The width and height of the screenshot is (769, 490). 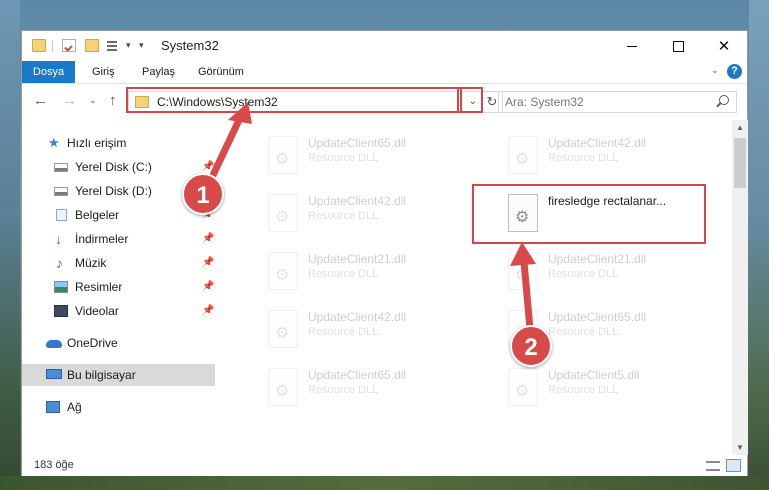 What do you see at coordinates (740, 127) in the screenshot?
I see `scroll-up-icon: ▲` at bounding box center [740, 127].